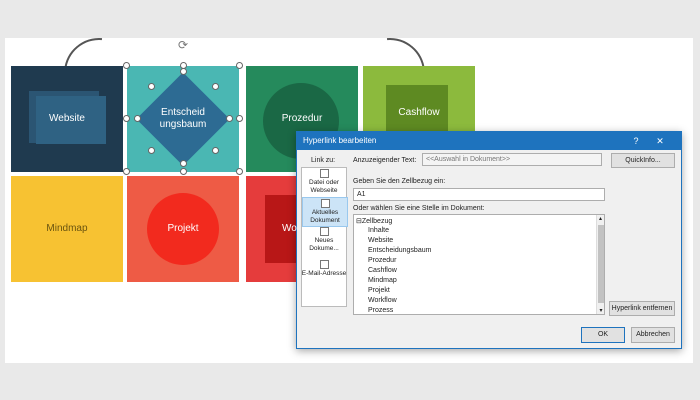 The image size is (700, 400). I want to click on remove-hyperlink-button: Hyperlink entfernen, so click(642, 308).